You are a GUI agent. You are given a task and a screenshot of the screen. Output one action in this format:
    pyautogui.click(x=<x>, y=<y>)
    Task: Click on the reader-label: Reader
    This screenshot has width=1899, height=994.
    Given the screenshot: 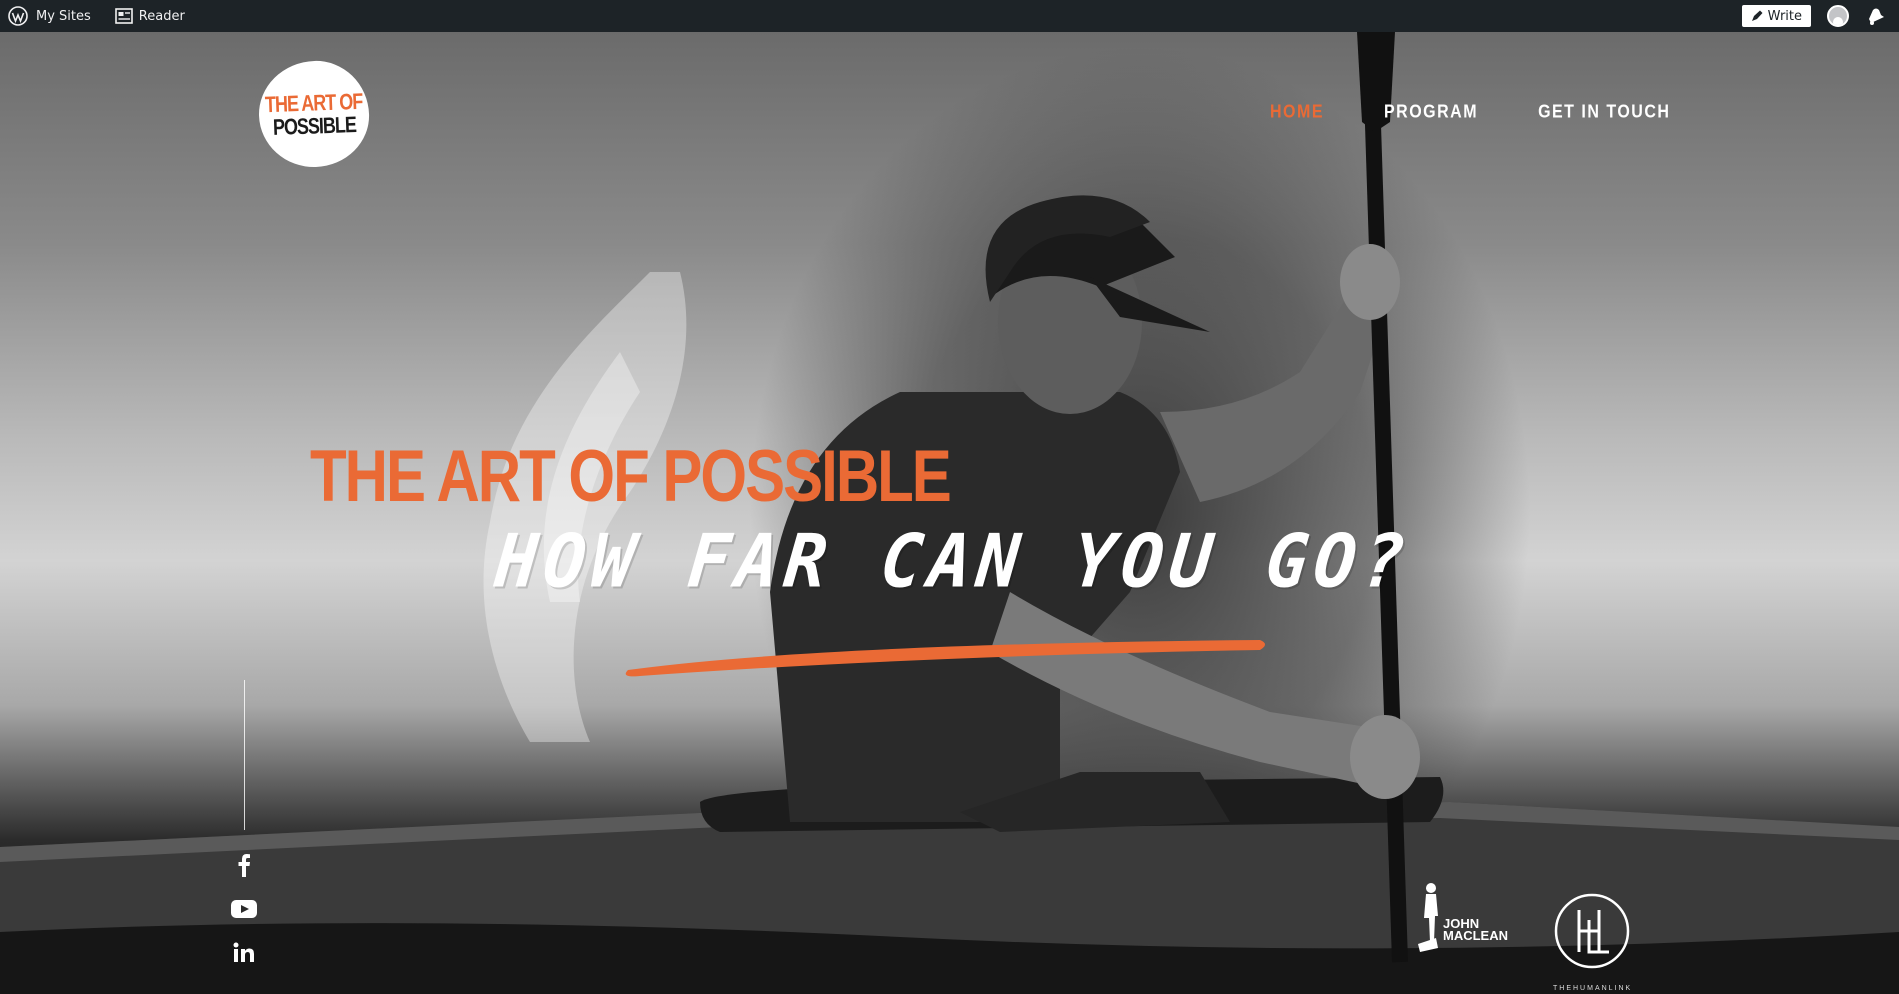 What is the action you would take?
    pyautogui.click(x=161, y=16)
    